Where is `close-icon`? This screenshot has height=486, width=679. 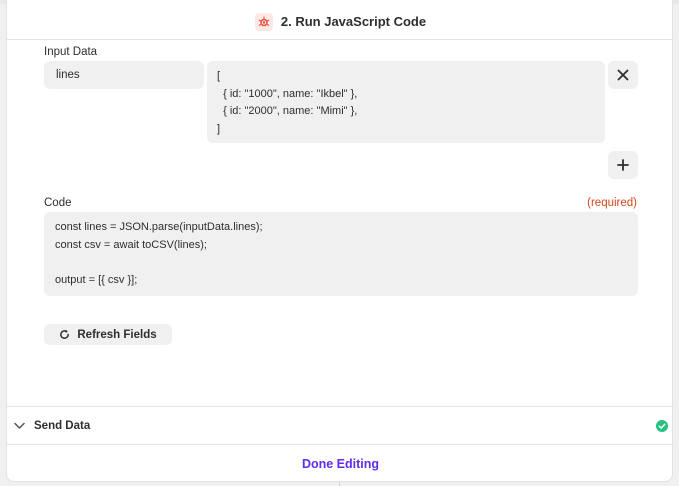 close-icon is located at coordinates (623, 75).